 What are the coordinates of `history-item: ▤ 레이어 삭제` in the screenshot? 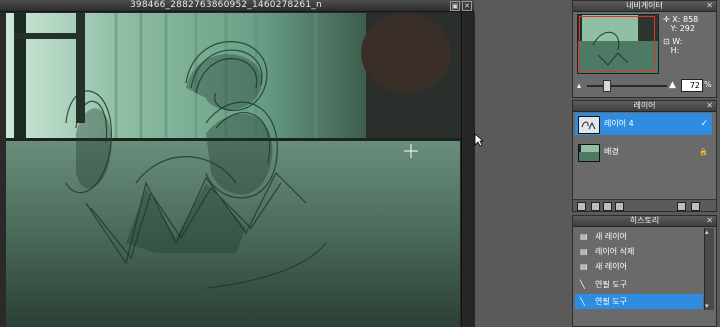 It's located at (639, 251).